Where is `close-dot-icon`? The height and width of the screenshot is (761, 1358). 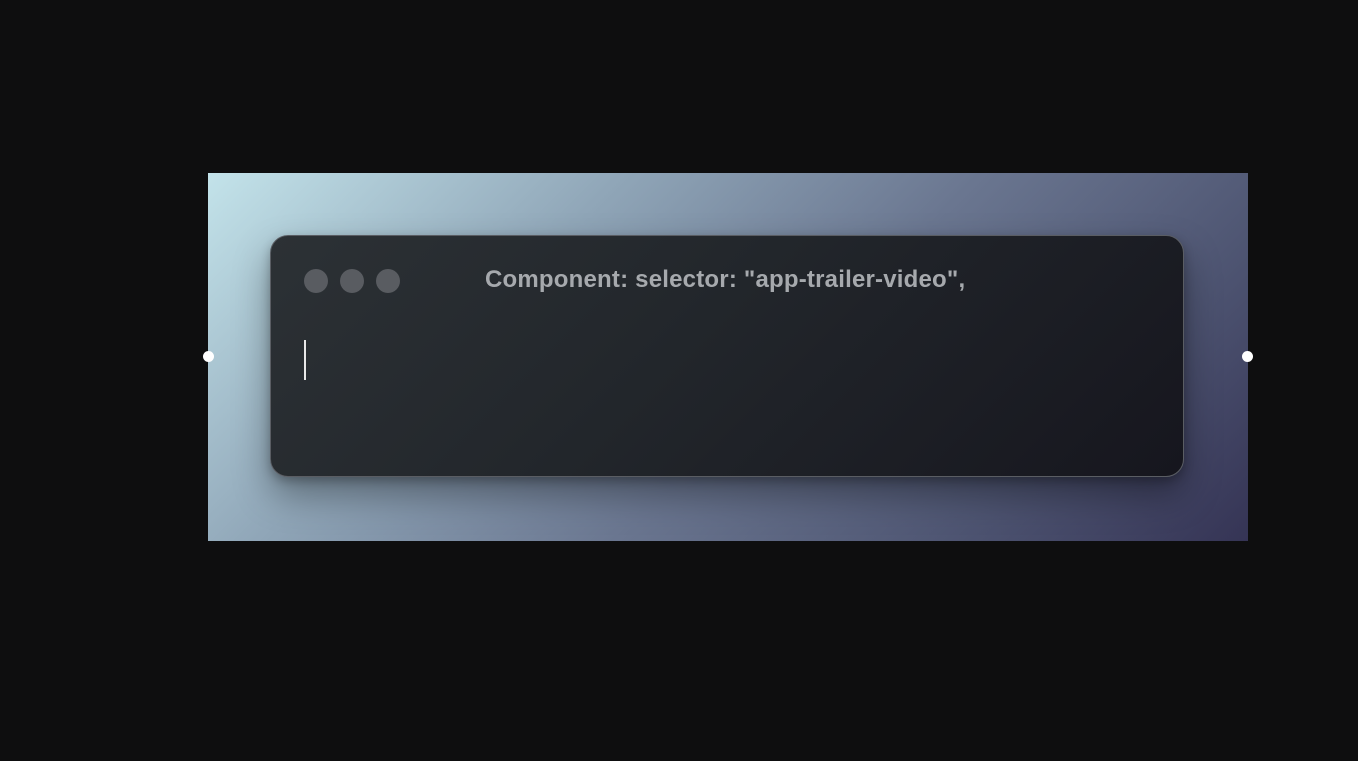
close-dot-icon is located at coordinates (316, 281).